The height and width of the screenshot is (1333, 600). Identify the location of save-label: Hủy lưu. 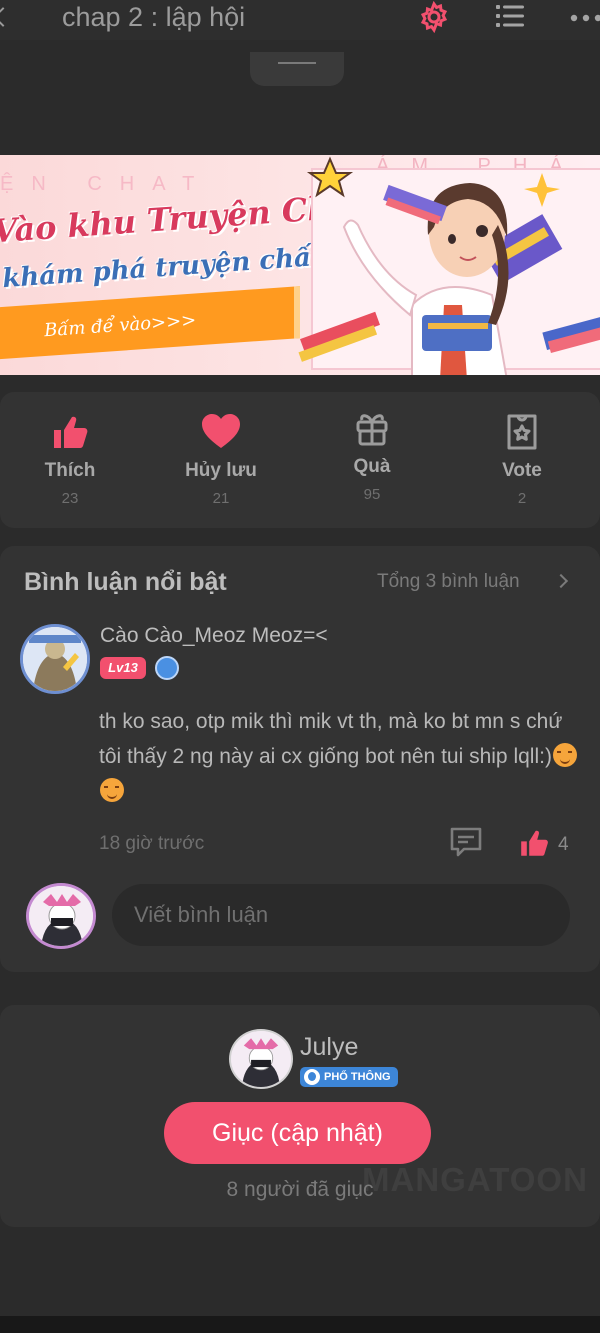
(221, 470).